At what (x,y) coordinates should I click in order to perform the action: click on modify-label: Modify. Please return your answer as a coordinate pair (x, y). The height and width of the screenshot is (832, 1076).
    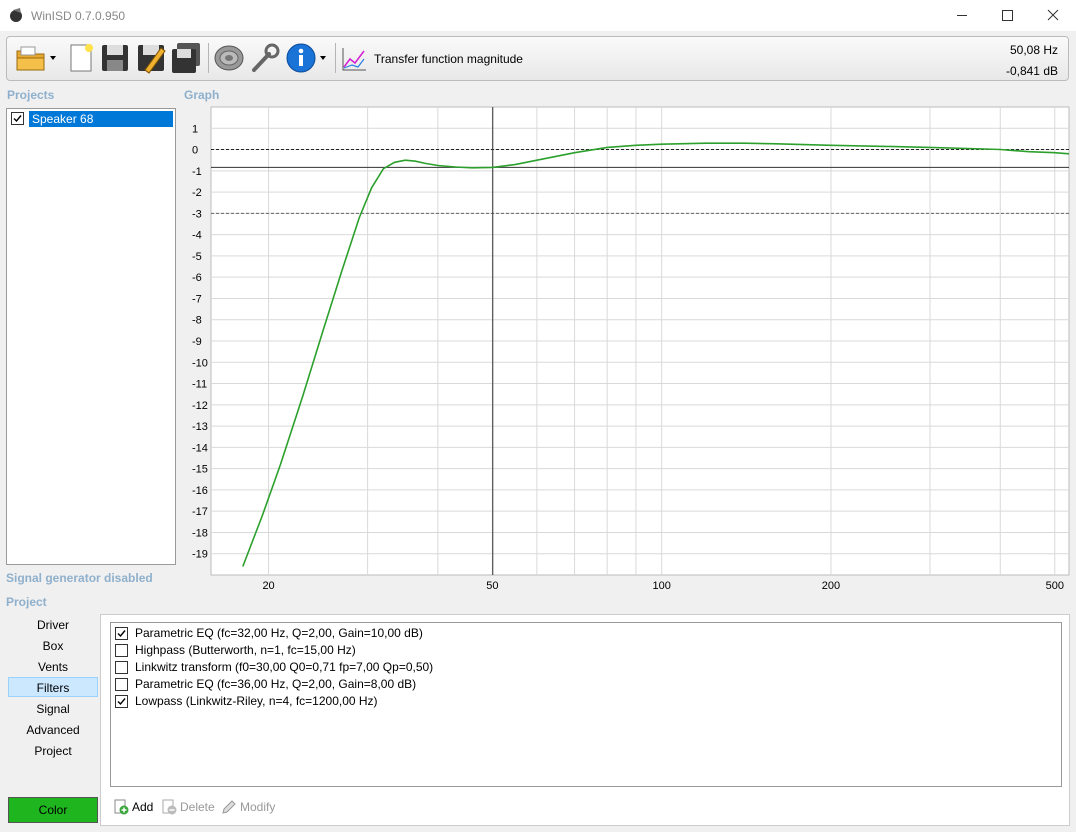
    Looking at the image, I should click on (258, 807).